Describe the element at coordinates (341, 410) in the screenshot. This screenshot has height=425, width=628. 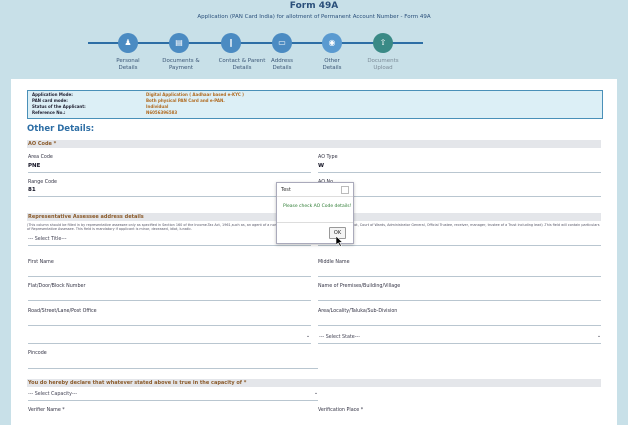
I see `verification-place-label: Verification Place *` at that location.